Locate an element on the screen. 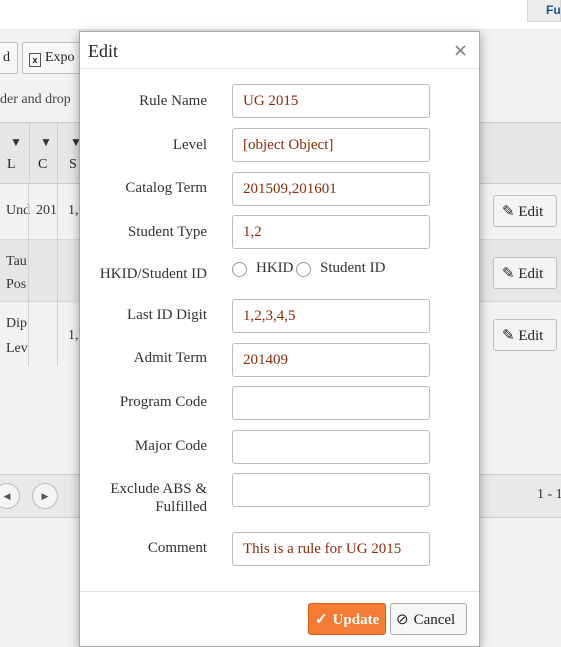 This screenshot has width=561, height=647. table-cell: Tau is located at coordinates (16, 261).